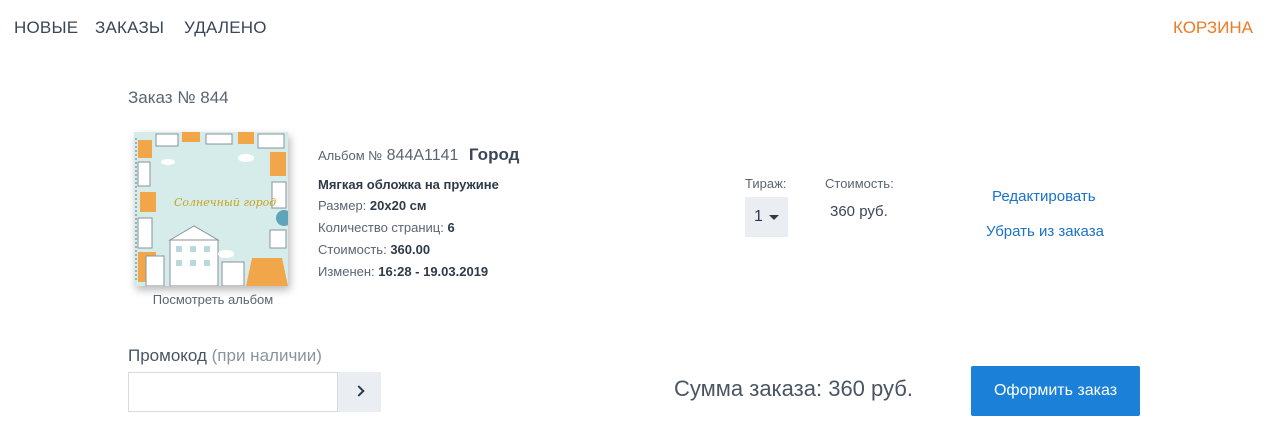 This screenshot has height=438, width=1268. What do you see at coordinates (793, 388) in the screenshot?
I see `order-total: Сумма заказа: 360 руб.` at bounding box center [793, 388].